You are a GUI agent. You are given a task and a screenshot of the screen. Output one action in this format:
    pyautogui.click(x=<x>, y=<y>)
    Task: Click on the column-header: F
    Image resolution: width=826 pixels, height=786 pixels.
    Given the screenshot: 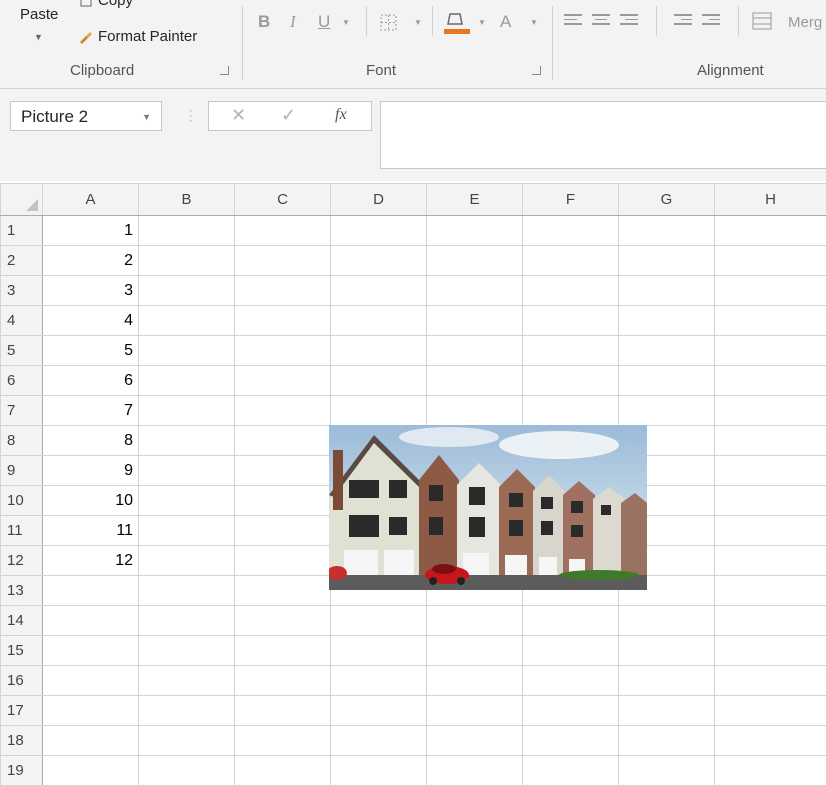 What is the action you would take?
    pyautogui.click(x=571, y=200)
    